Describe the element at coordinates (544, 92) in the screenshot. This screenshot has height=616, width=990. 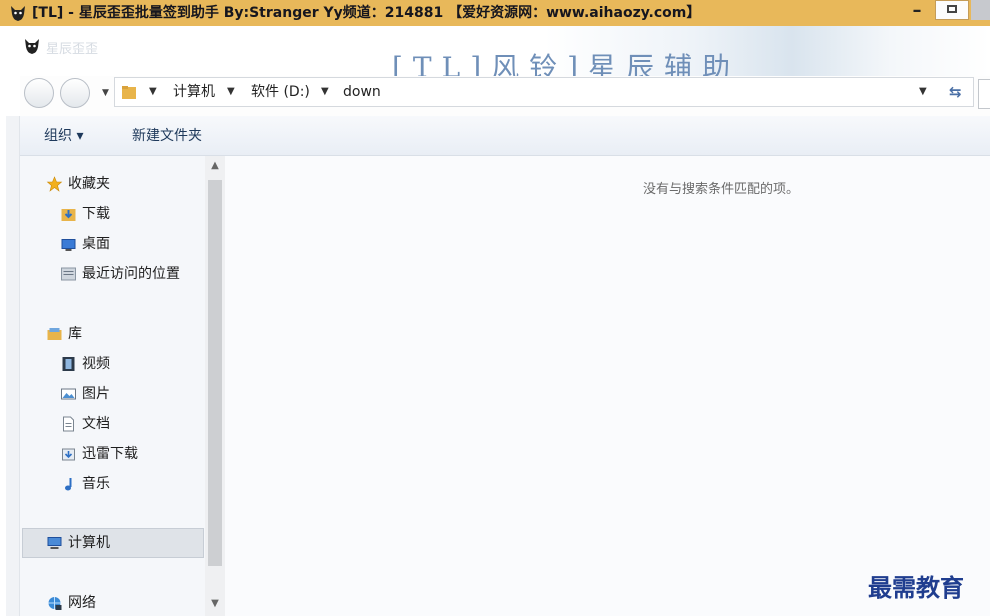
I see `address-bar: ▼ 计算机 ▼ 软件 (D:) ▼ down ▼ ⇆` at that location.